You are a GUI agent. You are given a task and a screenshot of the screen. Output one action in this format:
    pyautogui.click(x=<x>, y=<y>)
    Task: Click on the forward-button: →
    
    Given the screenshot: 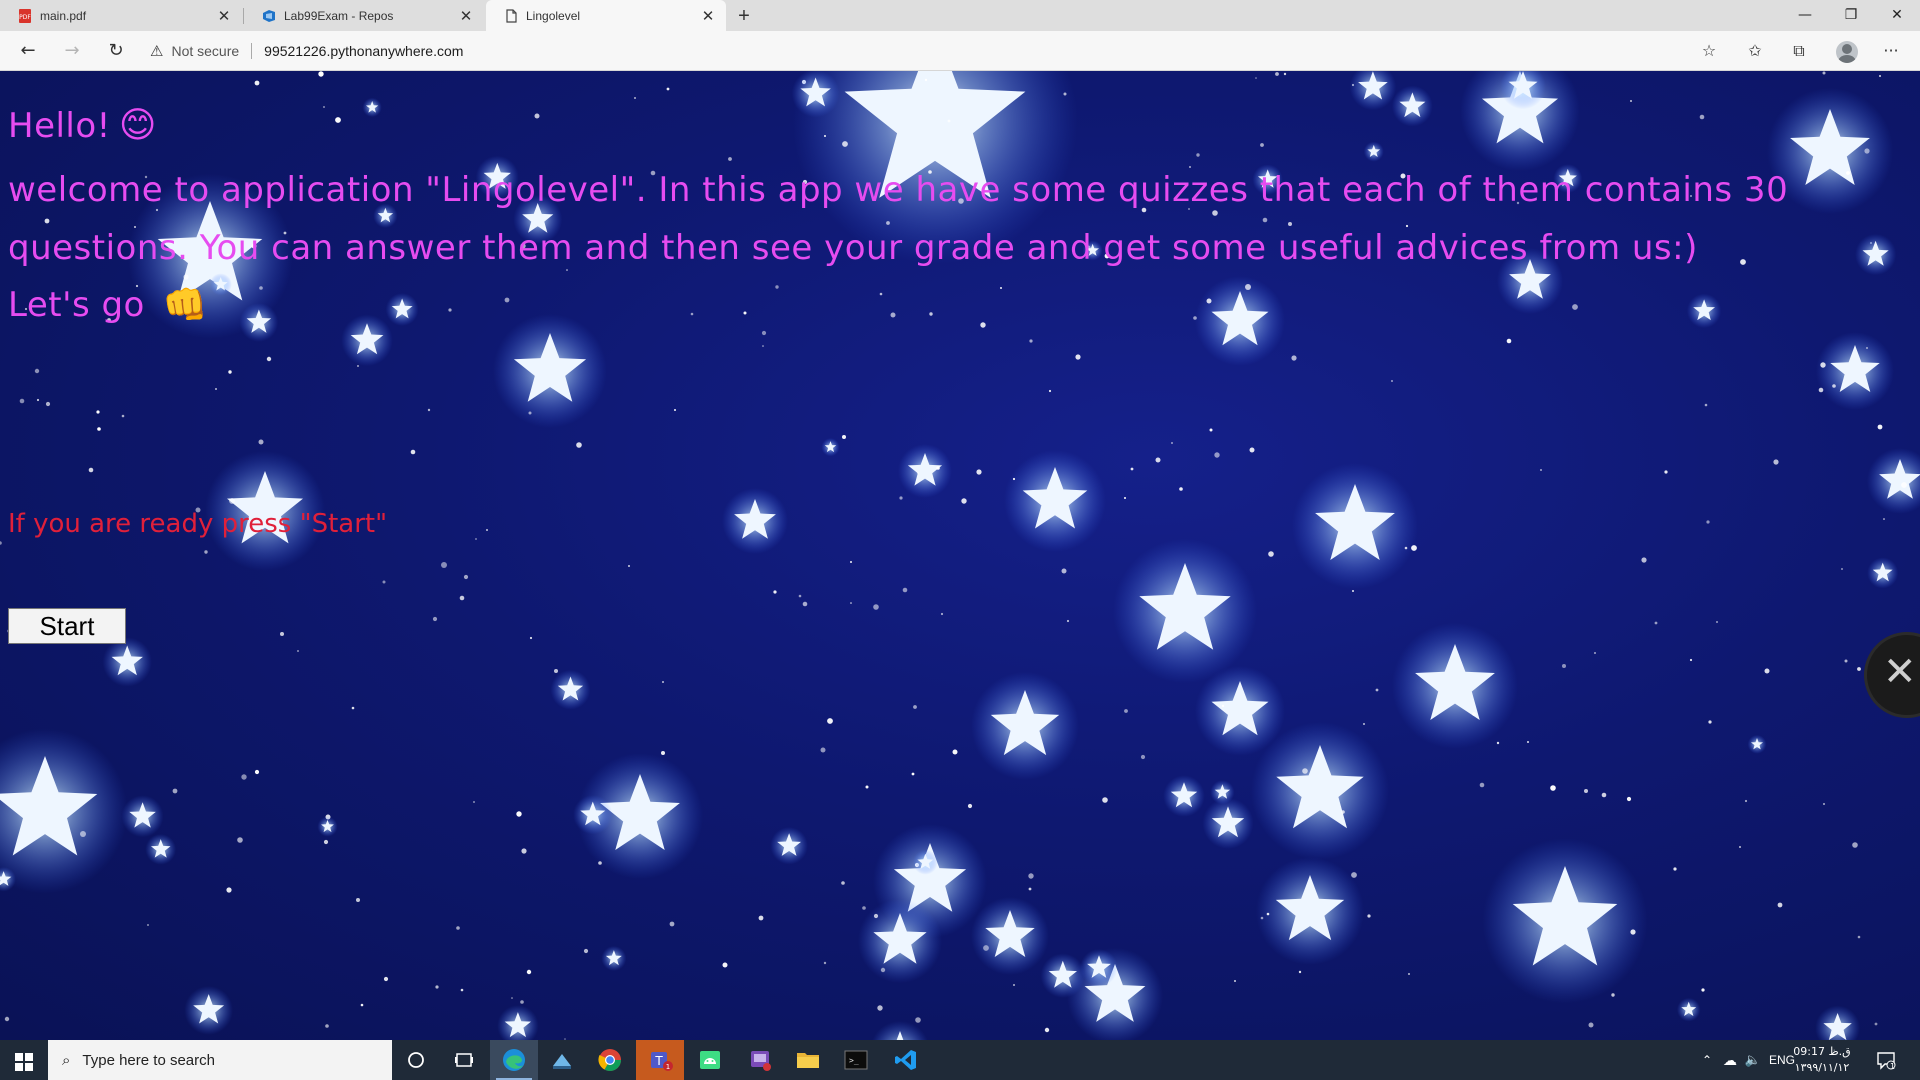 What is the action you would take?
    pyautogui.click(x=72, y=51)
    